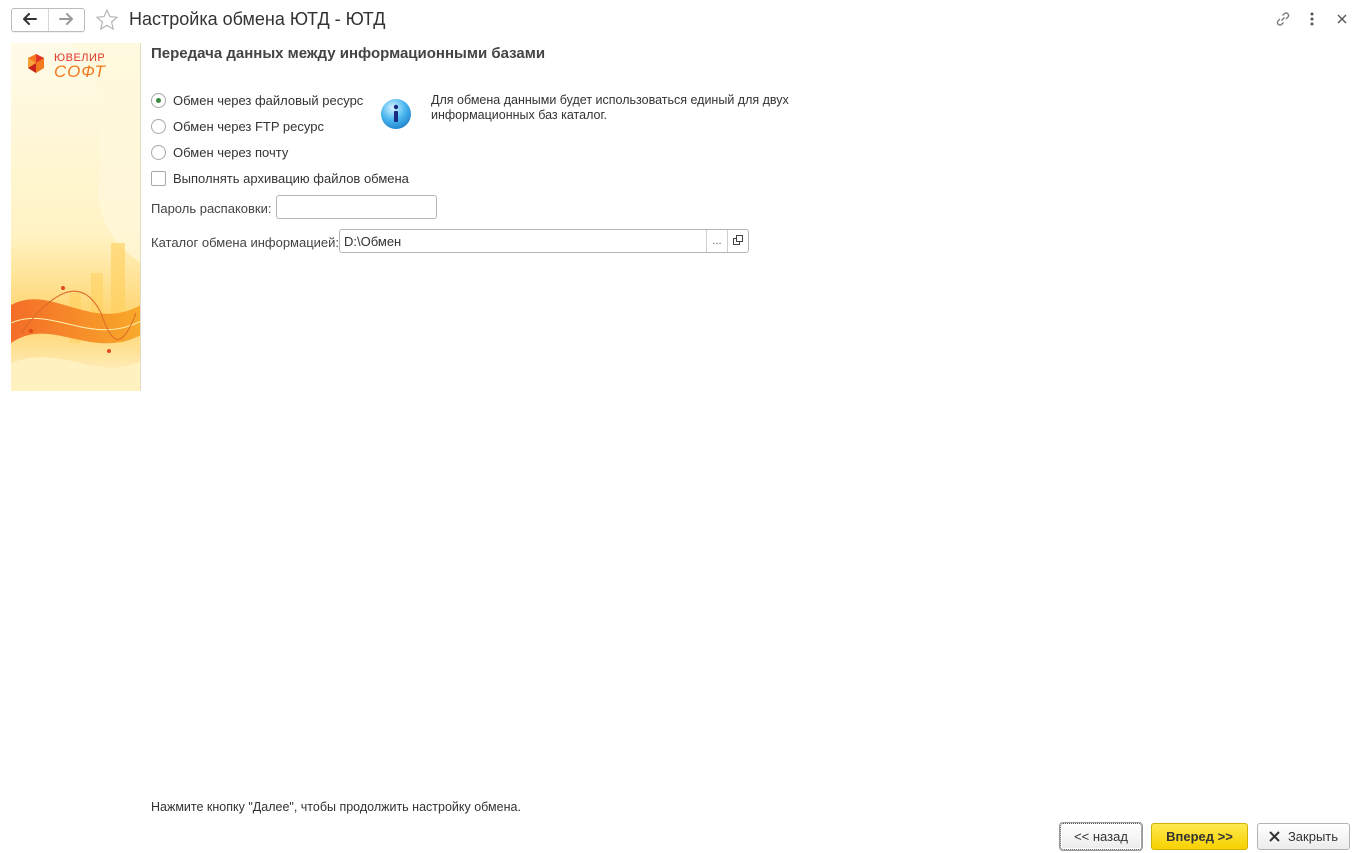 The height and width of the screenshot is (853, 1369). I want to click on open-external-icon, so click(738, 241).